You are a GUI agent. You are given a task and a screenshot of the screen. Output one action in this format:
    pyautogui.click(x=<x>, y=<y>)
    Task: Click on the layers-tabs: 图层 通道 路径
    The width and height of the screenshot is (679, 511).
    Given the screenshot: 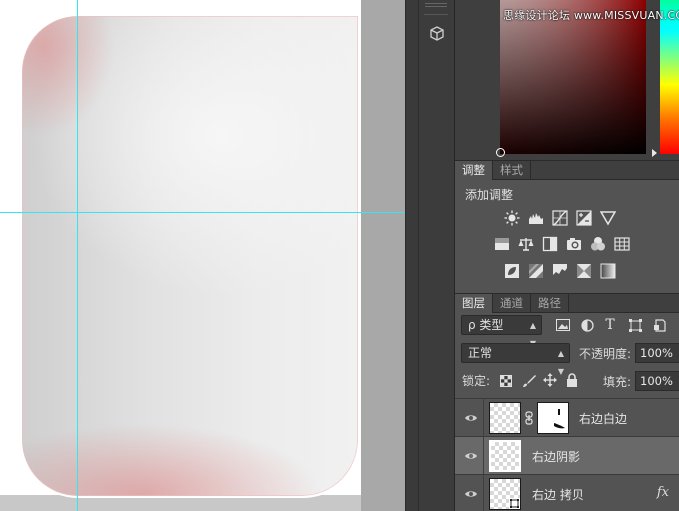 What is the action you would take?
    pyautogui.click(x=567, y=303)
    